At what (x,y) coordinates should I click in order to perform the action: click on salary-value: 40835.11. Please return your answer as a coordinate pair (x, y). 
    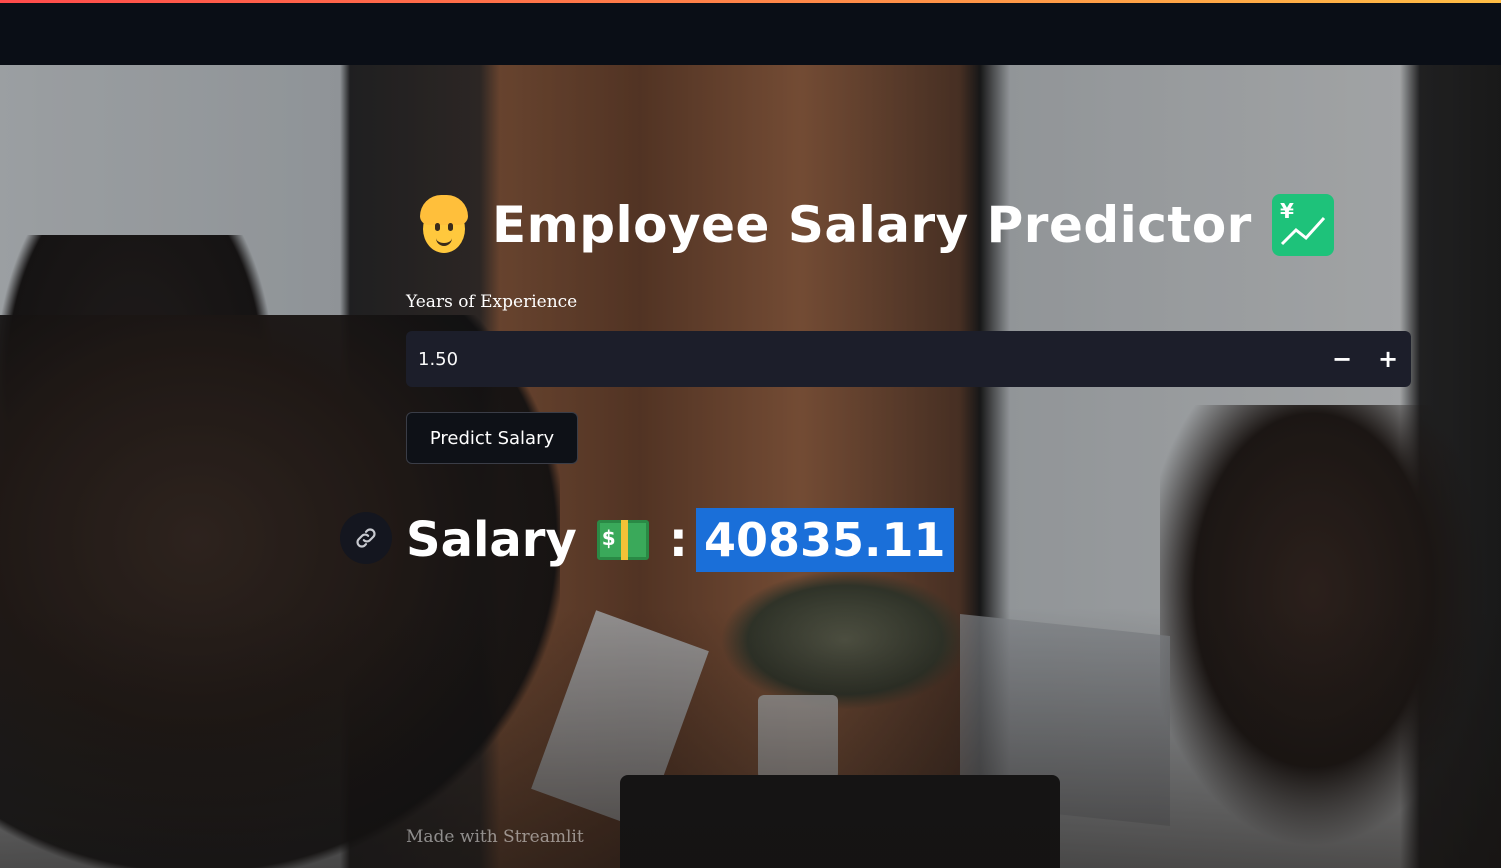
    Looking at the image, I should click on (824, 540).